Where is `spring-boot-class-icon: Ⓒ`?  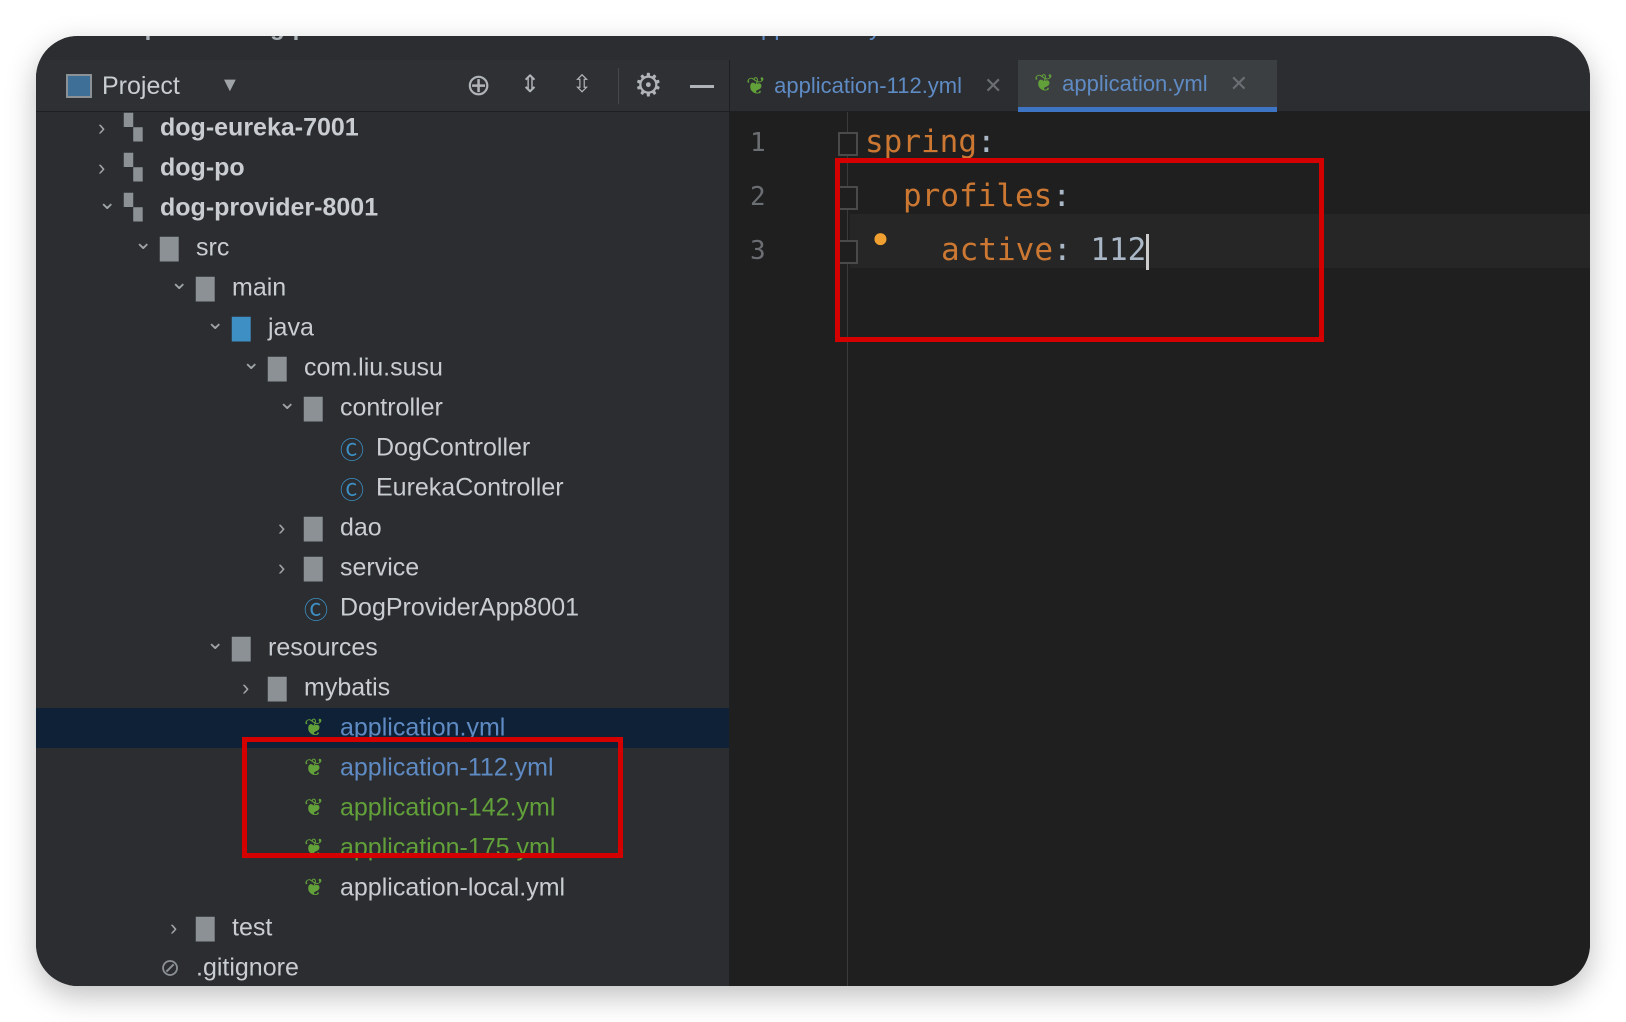
spring-boot-class-icon: Ⓒ is located at coordinates (316, 611).